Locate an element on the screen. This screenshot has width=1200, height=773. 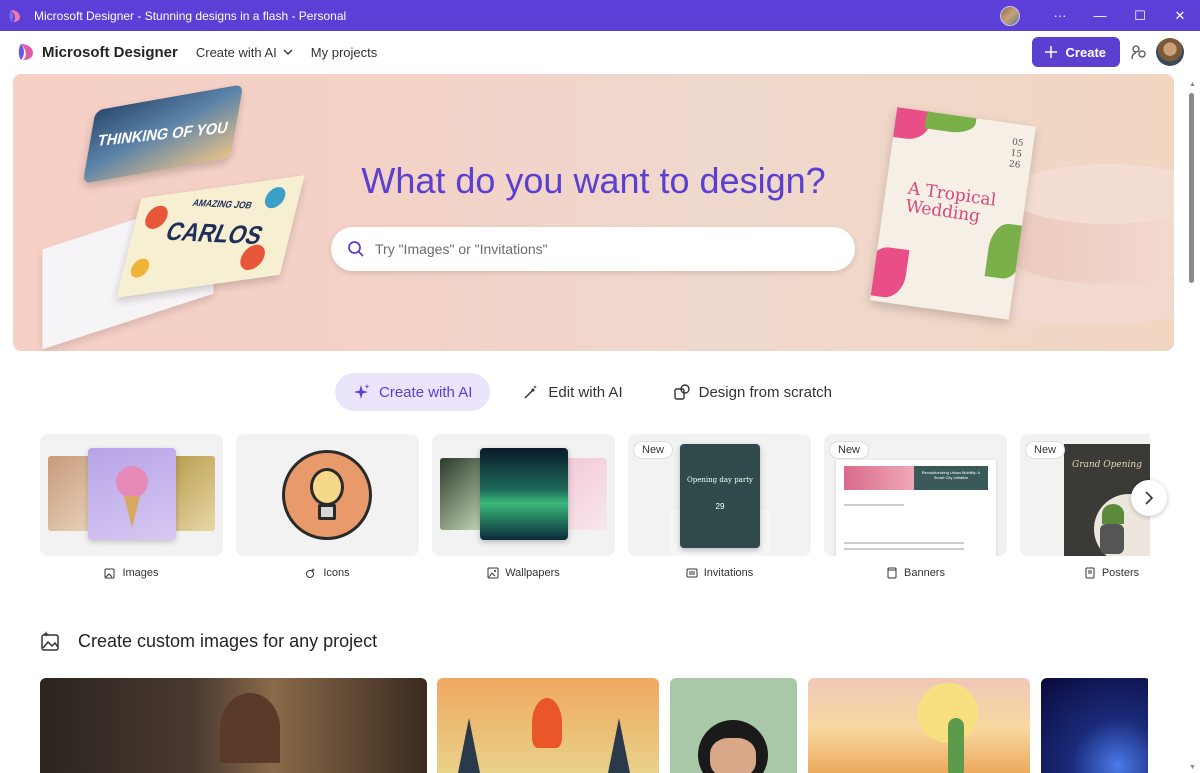
category-card-posters: New Grand Opening Posters is located at coordinates (1085, 509).